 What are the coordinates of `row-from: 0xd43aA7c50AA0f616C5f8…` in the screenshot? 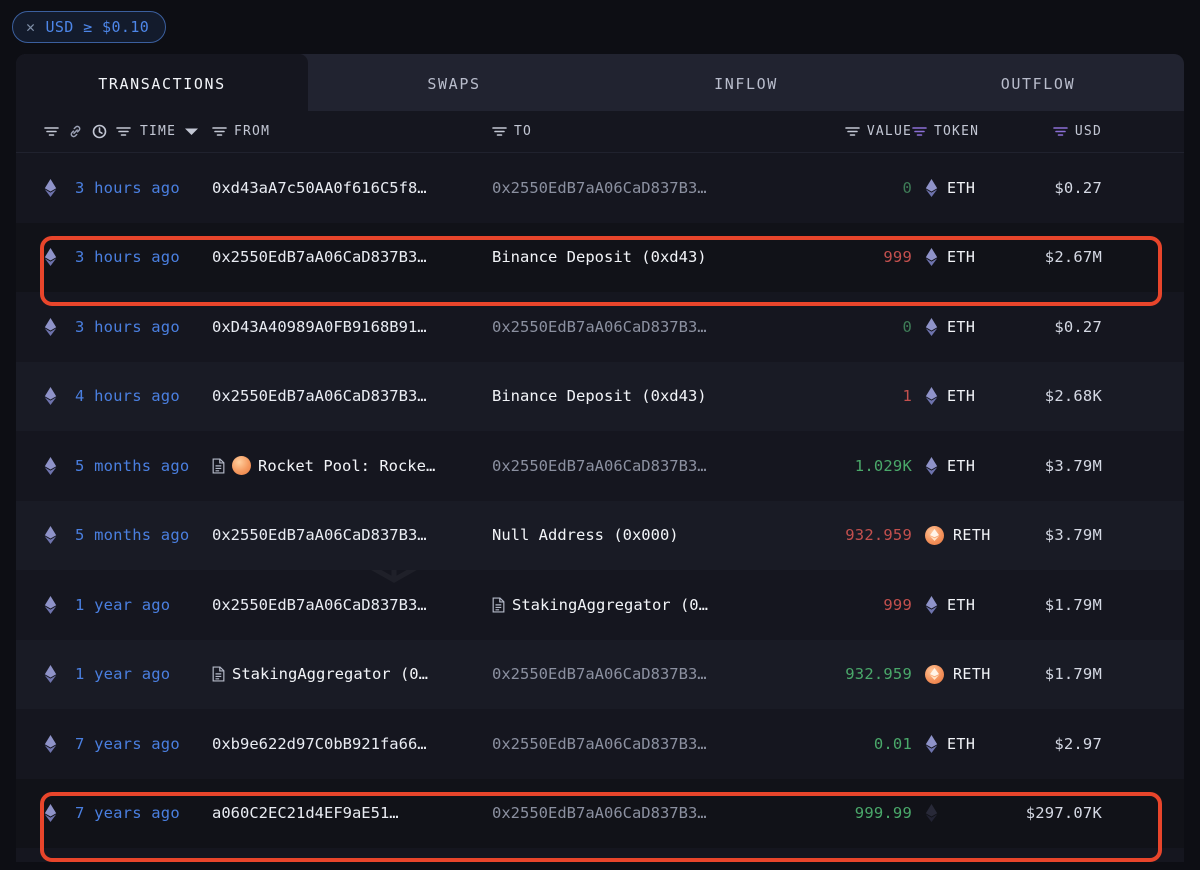 It's located at (352, 188).